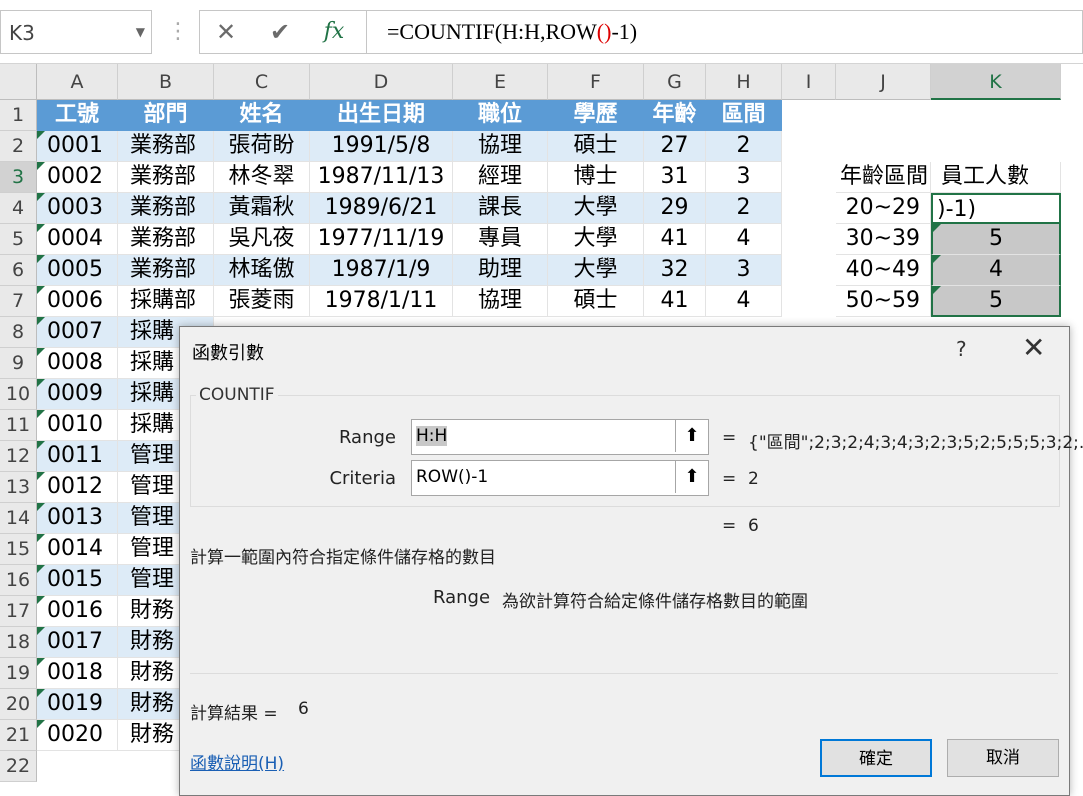  Describe the element at coordinates (560, 437) in the screenshot. I see `range-input: H:H ⬆` at that location.